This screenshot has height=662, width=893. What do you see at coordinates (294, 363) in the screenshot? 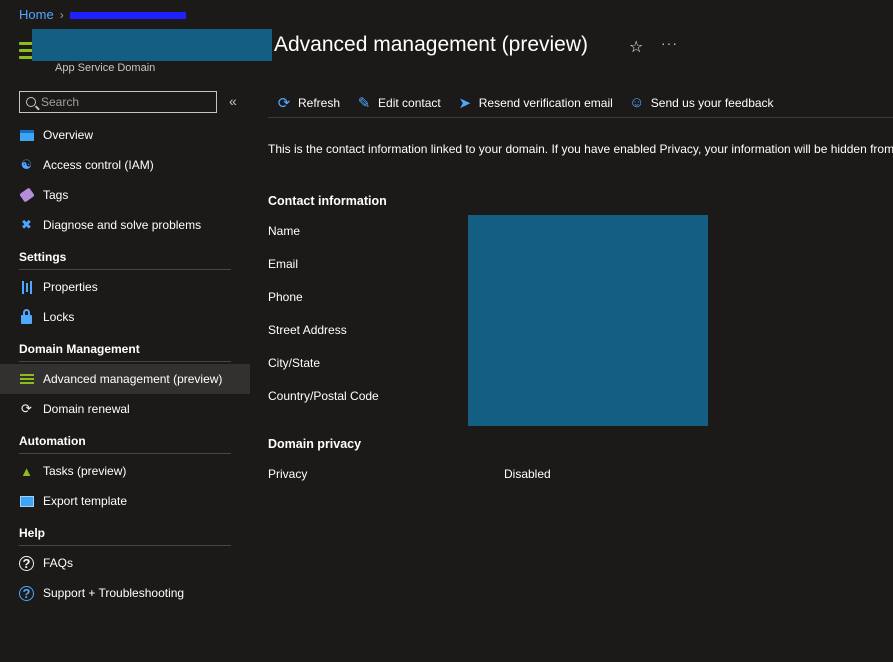
I see `field-label-city-state: City/State` at bounding box center [294, 363].